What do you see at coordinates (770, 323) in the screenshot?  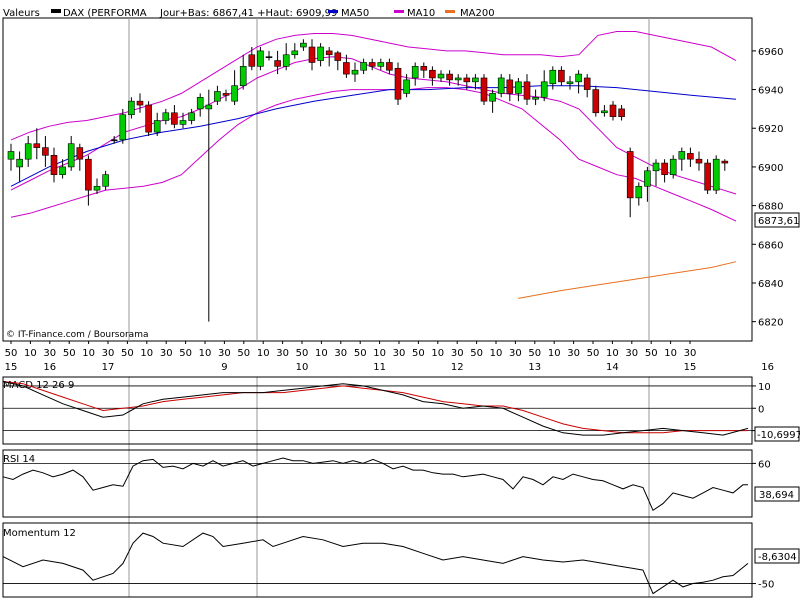 I see `price-y-tick-label: 6820` at bounding box center [770, 323].